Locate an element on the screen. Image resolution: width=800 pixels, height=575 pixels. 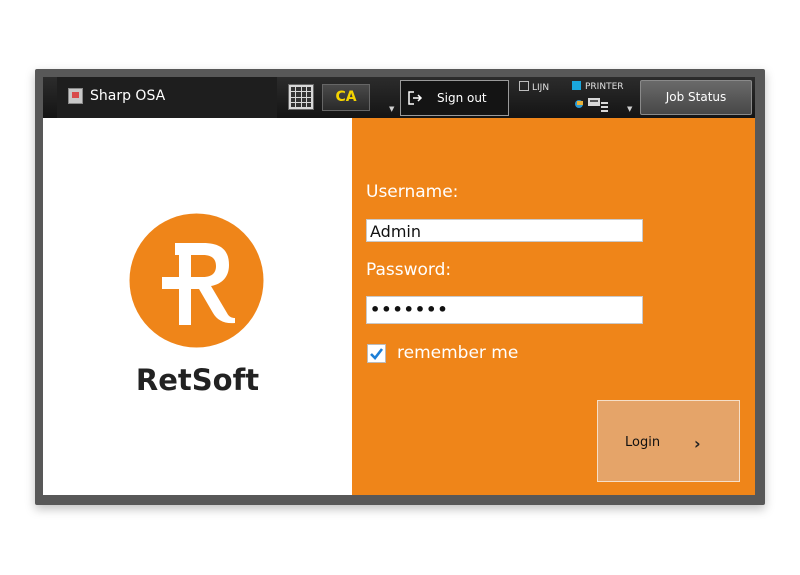
app-title: Sharp OSA is located at coordinates (128, 96).